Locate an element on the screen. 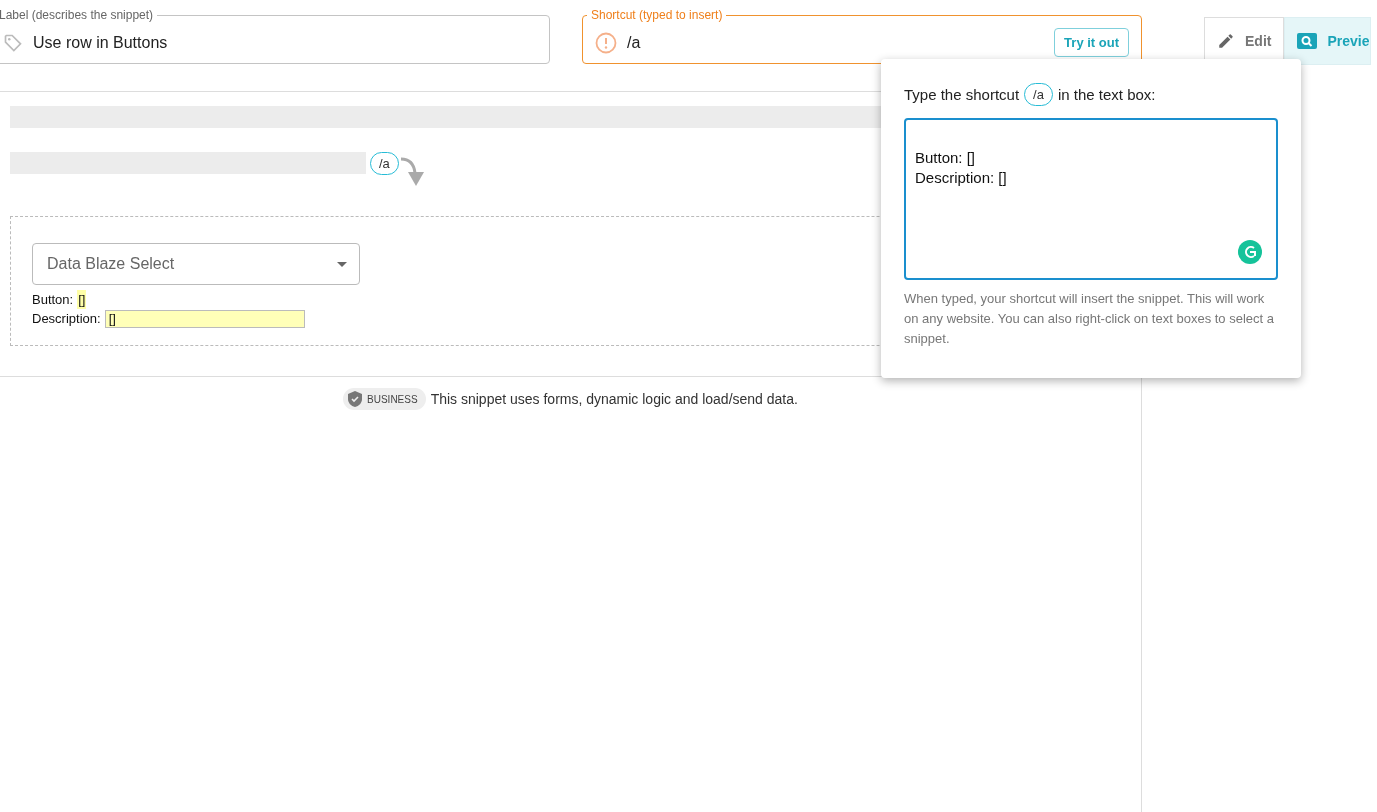 The width and height of the screenshot is (1377, 812). search-icon is located at coordinates (1307, 41).